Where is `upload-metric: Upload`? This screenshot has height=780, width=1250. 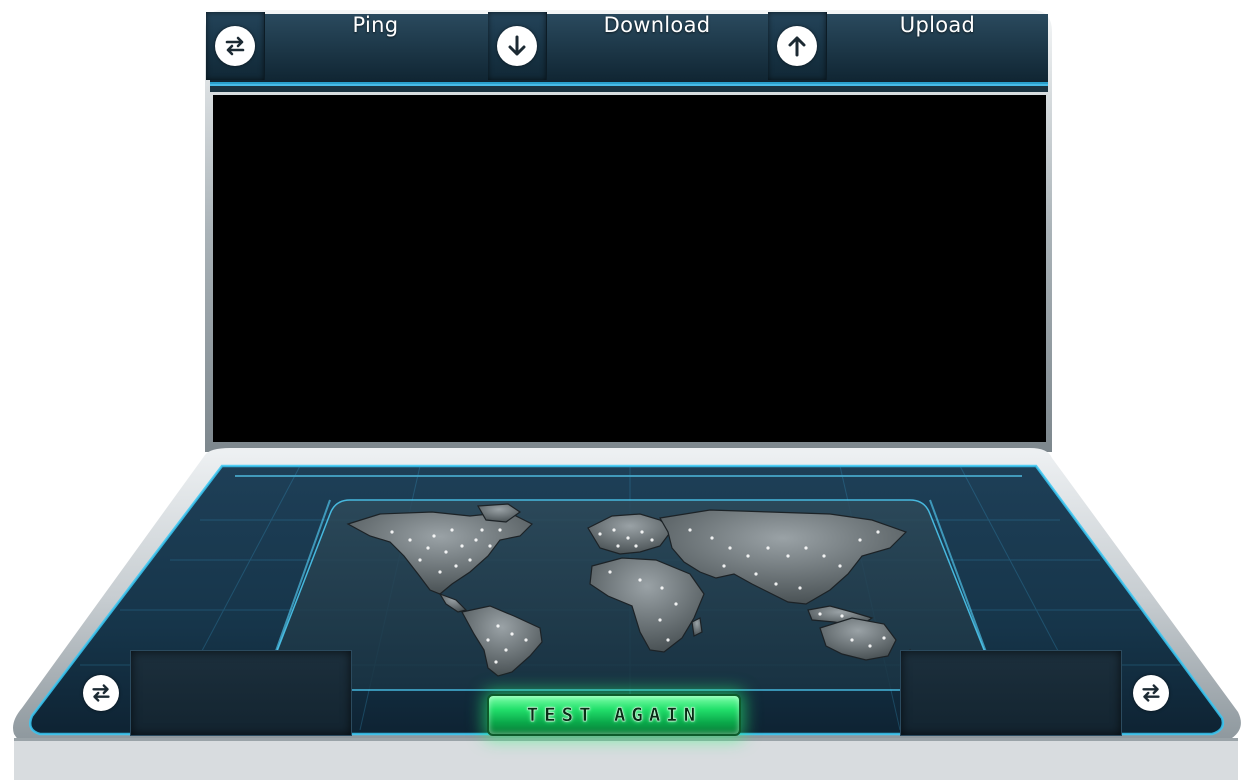 upload-metric: Upload is located at coordinates (908, 47).